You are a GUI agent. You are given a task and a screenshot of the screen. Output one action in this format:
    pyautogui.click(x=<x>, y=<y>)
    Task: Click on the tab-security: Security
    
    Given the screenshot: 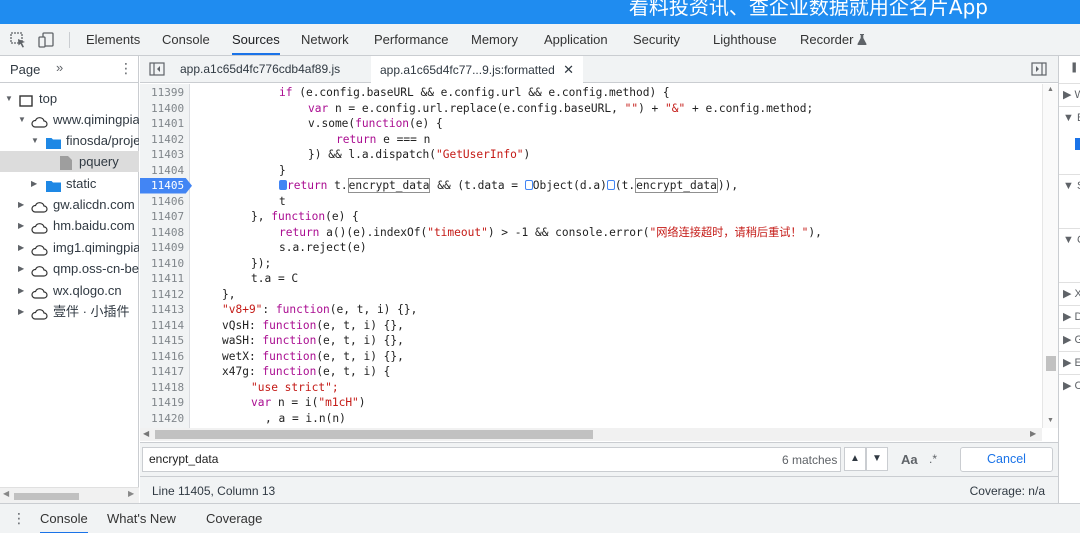 What is the action you would take?
    pyautogui.click(x=656, y=39)
    